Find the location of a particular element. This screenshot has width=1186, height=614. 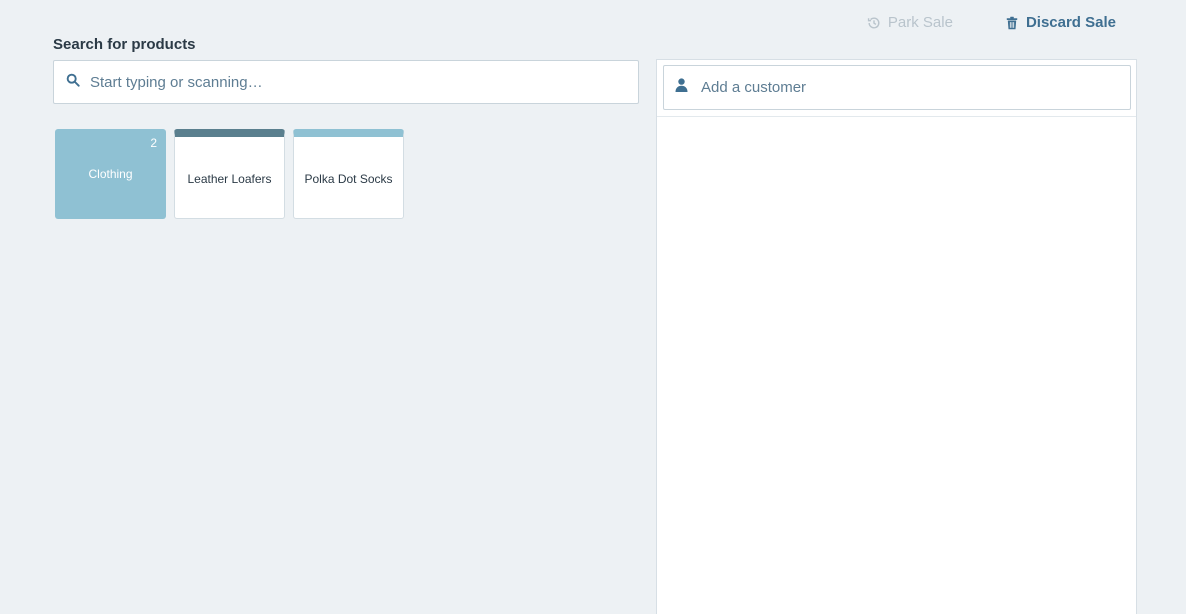

customer-input is located at coordinates (911, 87).